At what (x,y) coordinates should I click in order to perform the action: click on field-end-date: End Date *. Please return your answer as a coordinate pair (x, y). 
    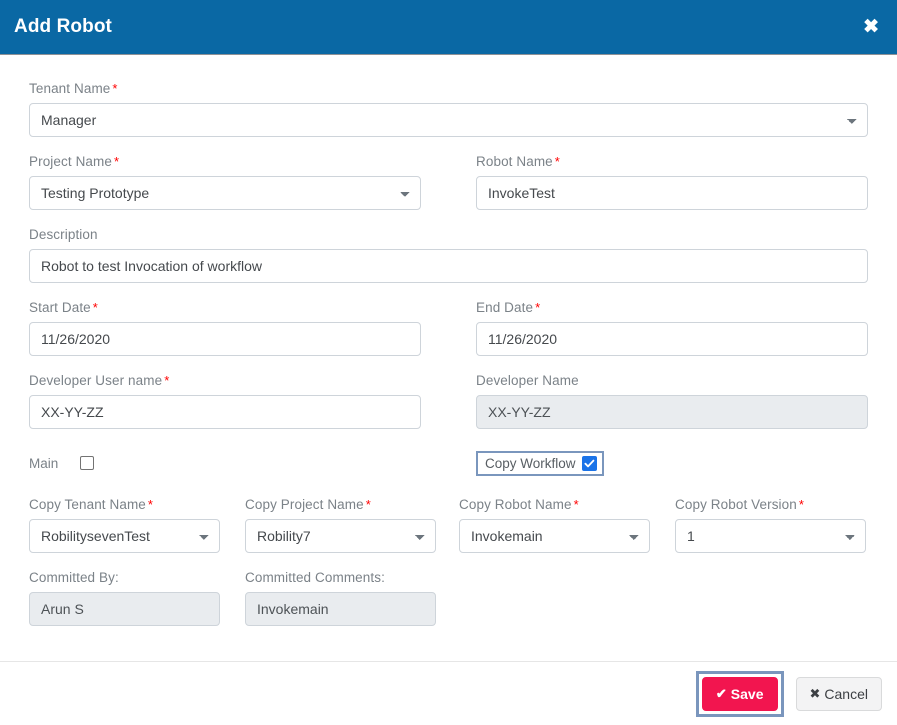
    Looking at the image, I should click on (672, 328).